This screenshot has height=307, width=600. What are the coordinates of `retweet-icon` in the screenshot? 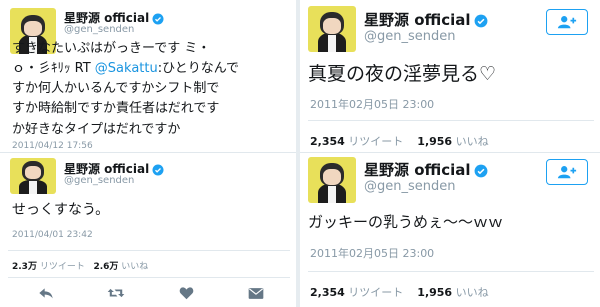 It's located at (116, 293).